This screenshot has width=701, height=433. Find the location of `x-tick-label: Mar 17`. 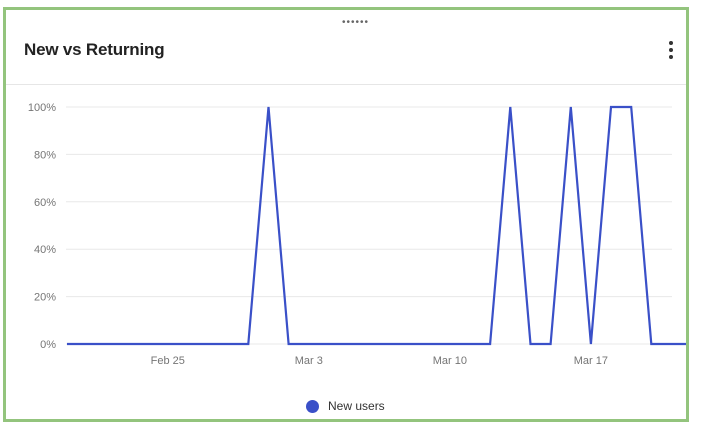

x-tick-label: Mar 17 is located at coordinates (591, 361).